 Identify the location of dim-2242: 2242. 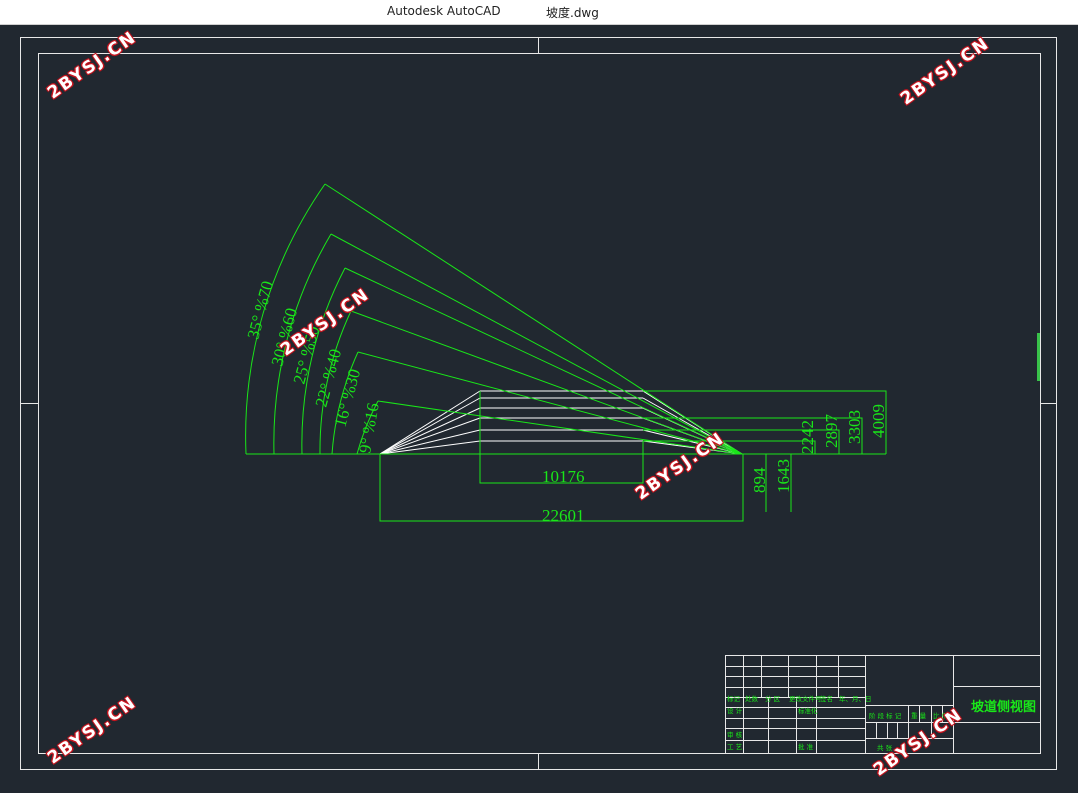
(807, 437).